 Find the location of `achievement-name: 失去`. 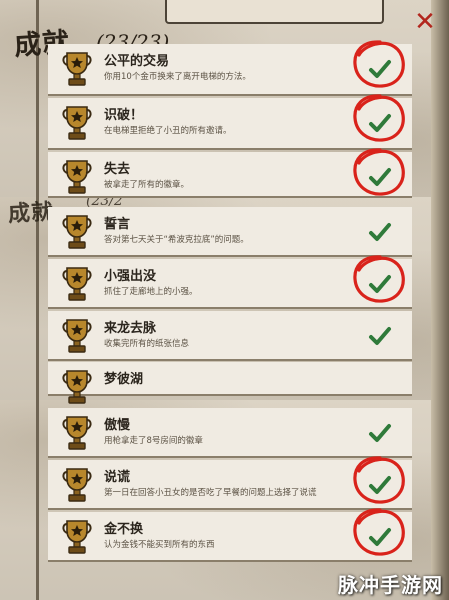

achievement-name: 失去 is located at coordinates (117, 169).